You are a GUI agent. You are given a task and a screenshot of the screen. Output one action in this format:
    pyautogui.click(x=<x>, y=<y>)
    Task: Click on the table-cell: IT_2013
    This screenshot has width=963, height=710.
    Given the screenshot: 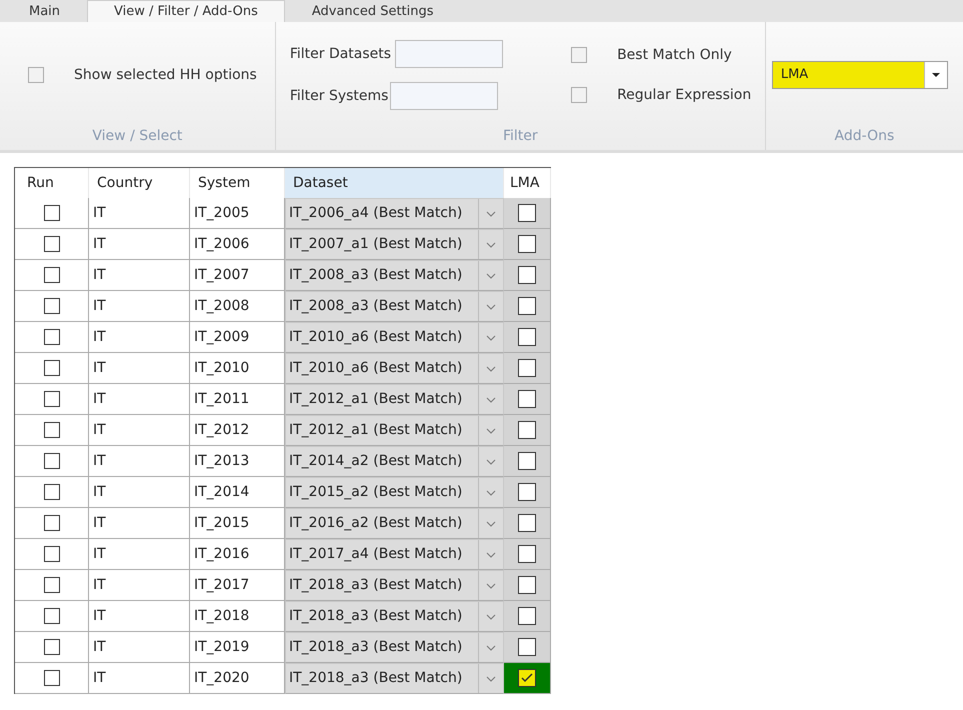 What is the action you would take?
    pyautogui.click(x=237, y=461)
    